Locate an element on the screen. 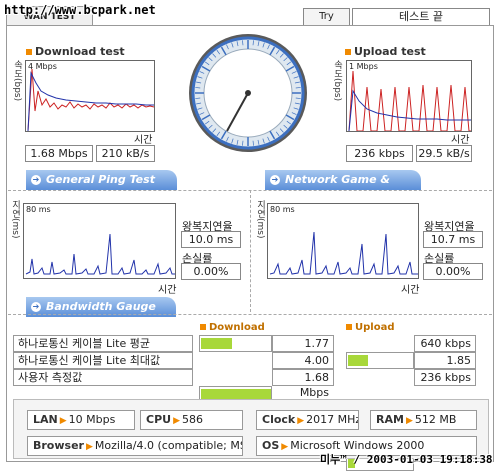  ping-plot is located at coordinates (100, 254).